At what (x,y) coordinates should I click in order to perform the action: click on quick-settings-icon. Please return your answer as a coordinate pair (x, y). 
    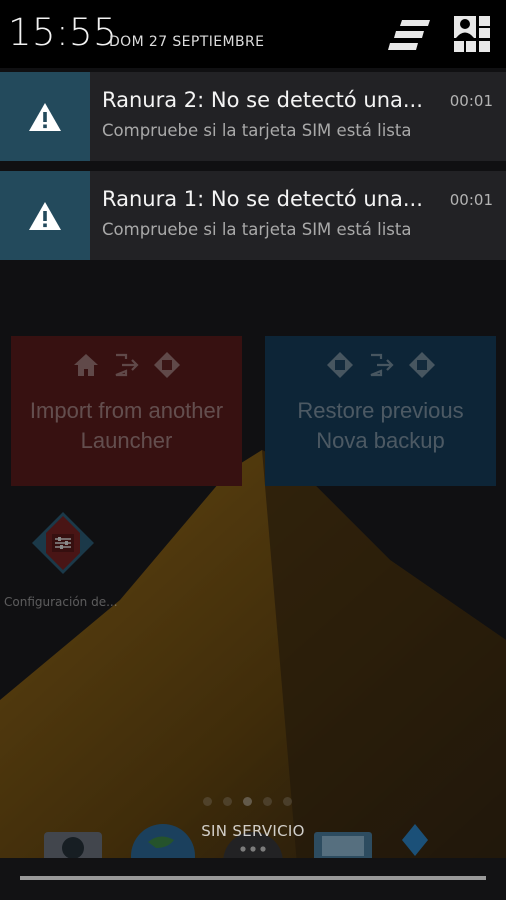
    Looking at the image, I should click on (410, 35).